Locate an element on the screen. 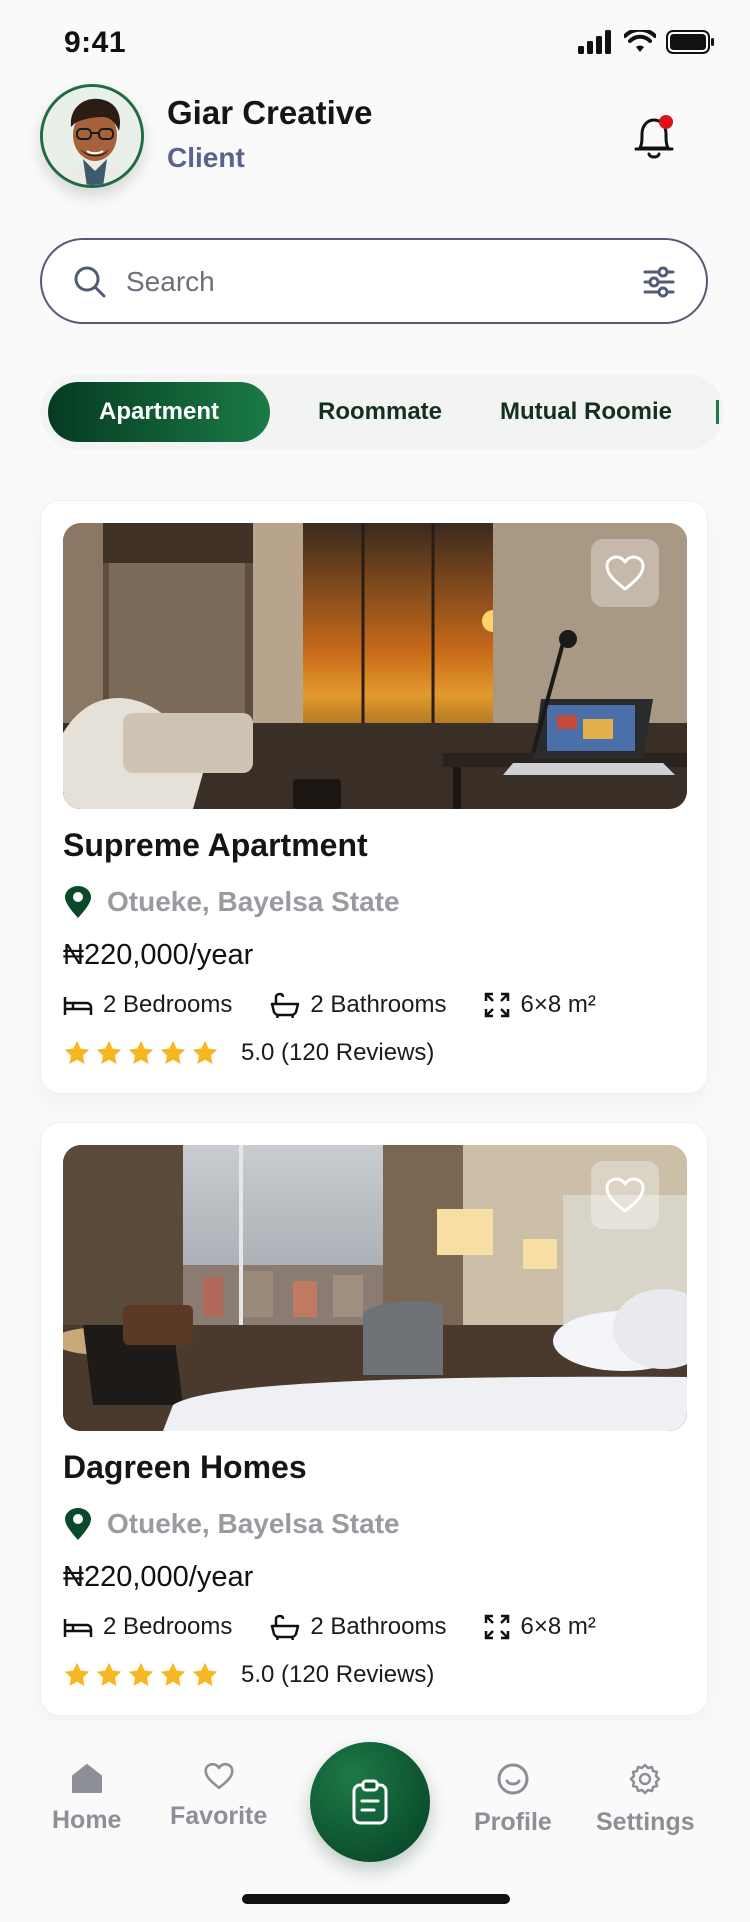  battery-icon is located at coordinates (690, 42).